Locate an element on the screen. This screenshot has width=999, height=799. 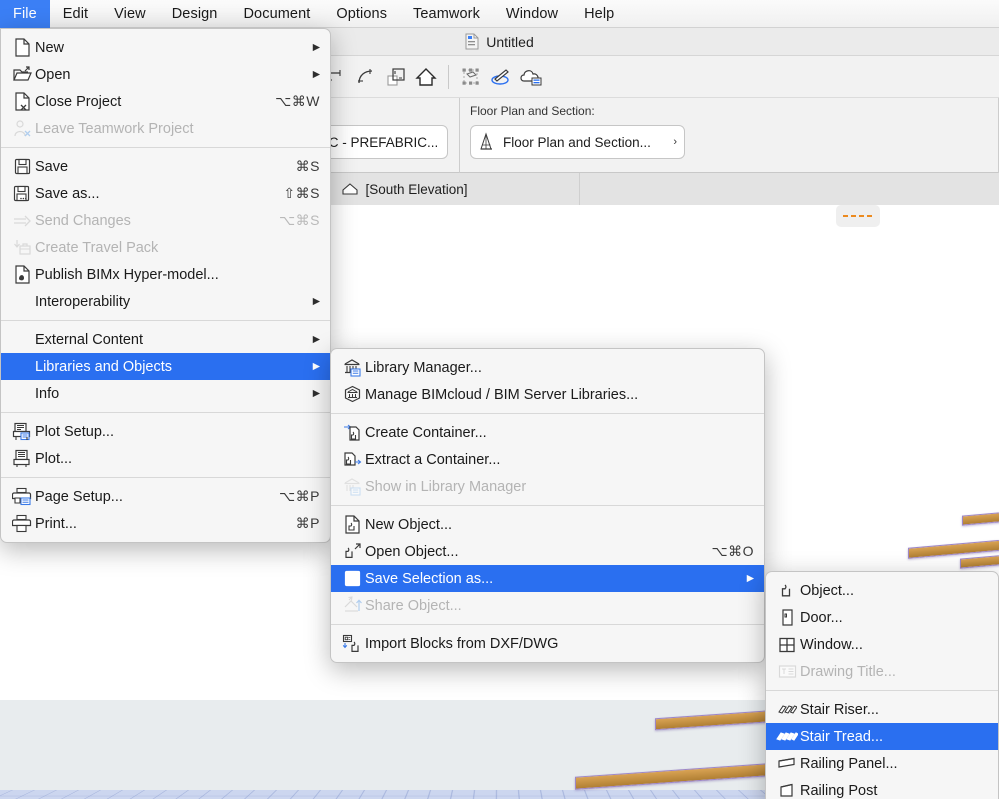
menu-item-shortcut: ⌥⌘P is located at coordinates (299, 496).